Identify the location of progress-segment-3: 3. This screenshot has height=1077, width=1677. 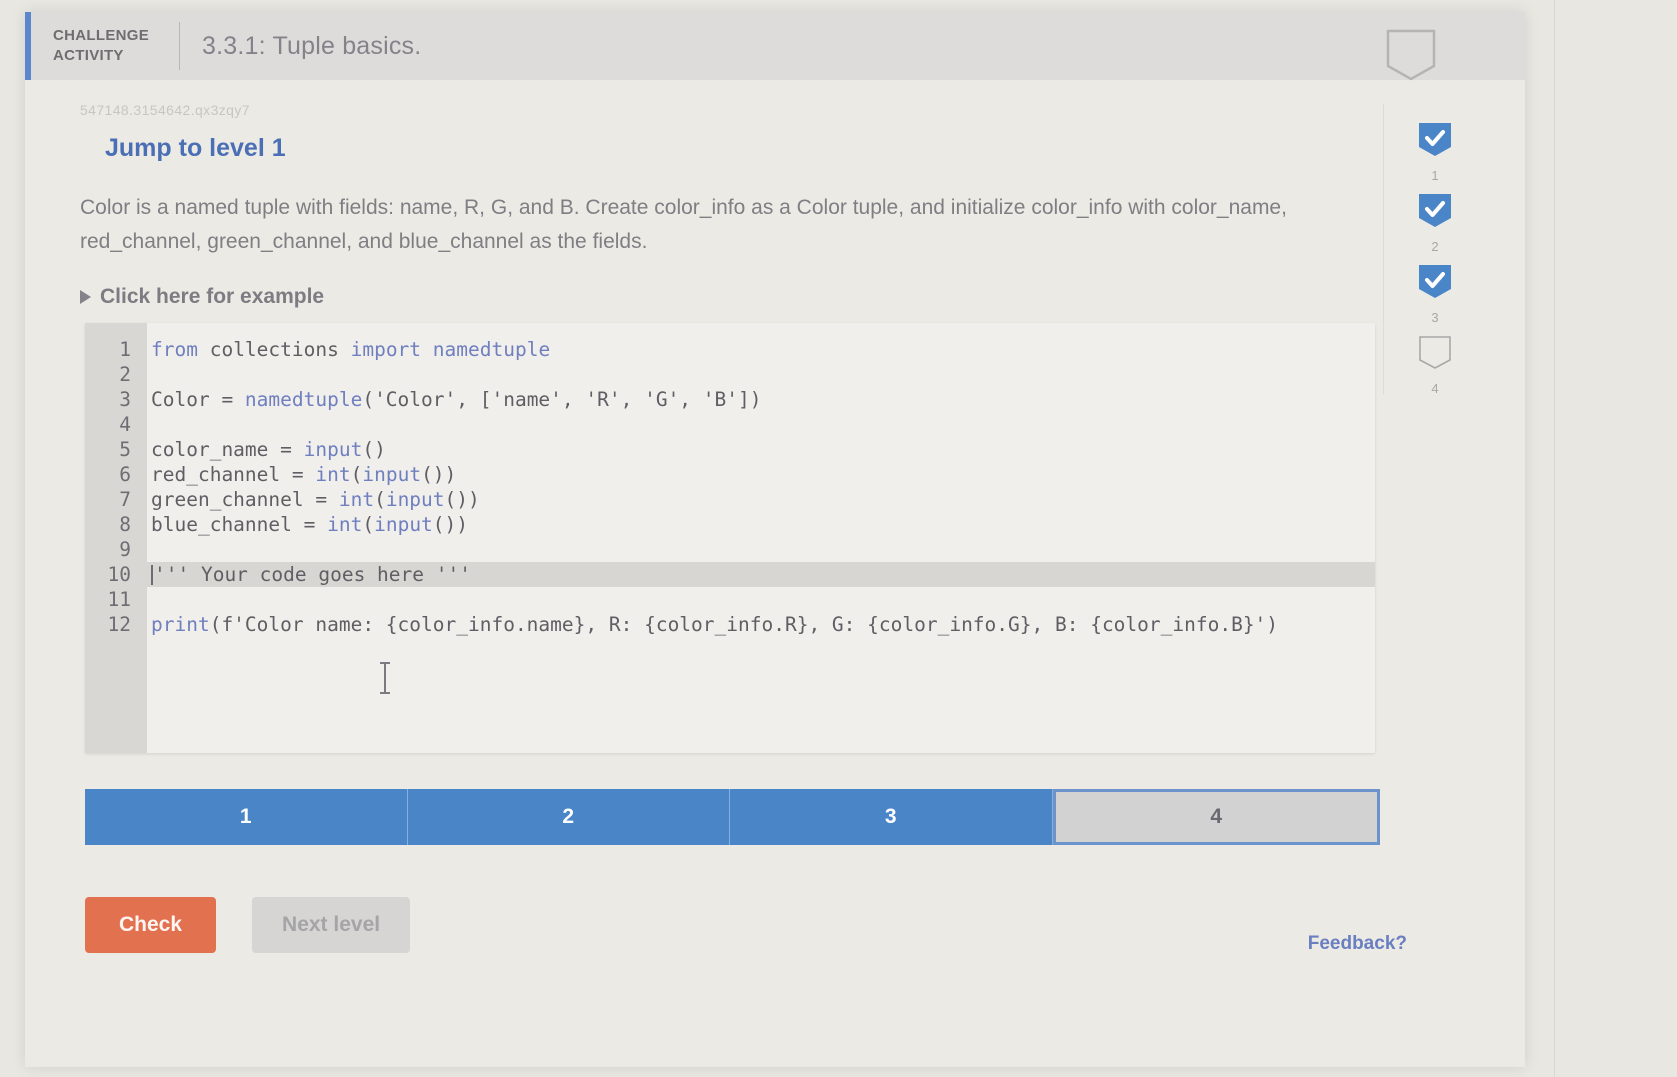
(891, 817).